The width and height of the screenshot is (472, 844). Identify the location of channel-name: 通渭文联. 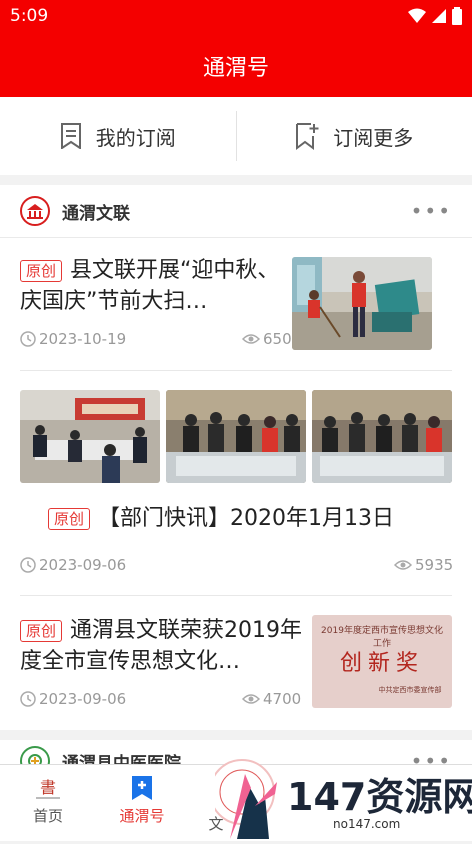
(236, 211).